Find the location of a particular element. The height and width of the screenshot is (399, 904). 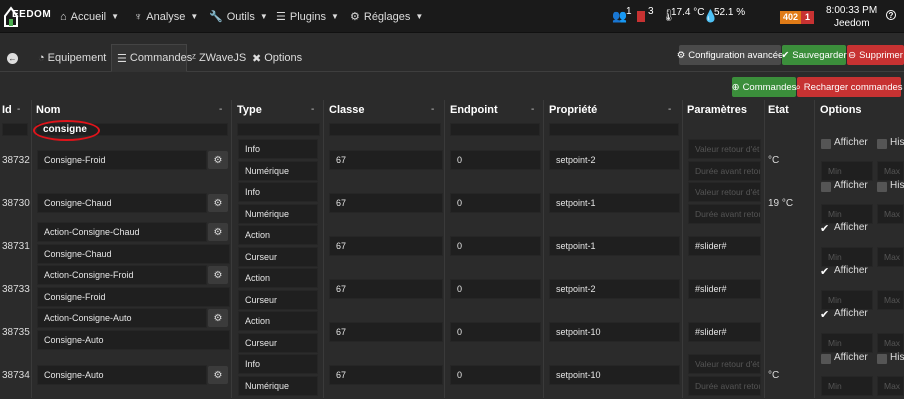

column-header-classe: Classe is located at coordinates (346, 110).